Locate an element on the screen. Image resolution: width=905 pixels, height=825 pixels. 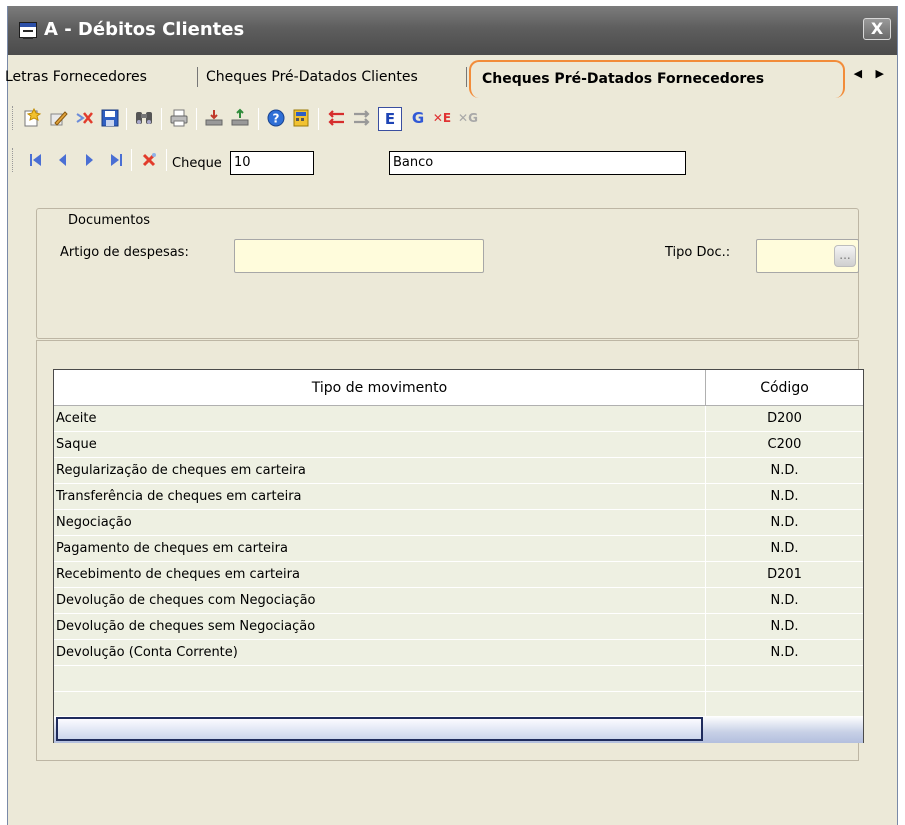
e-toggle-button: E is located at coordinates (390, 119).